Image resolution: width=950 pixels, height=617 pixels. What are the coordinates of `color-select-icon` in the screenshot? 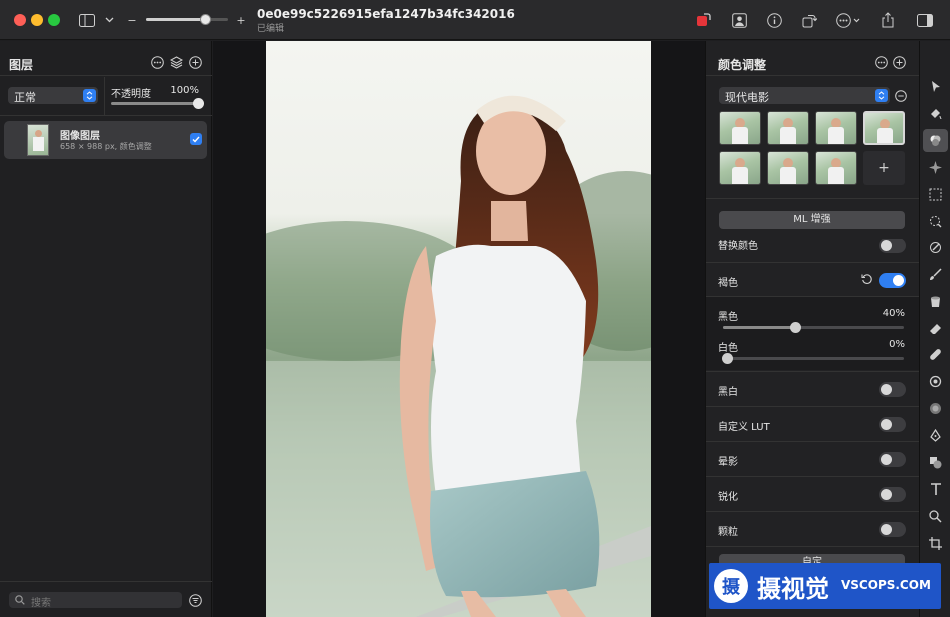 It's located at (935, 247).